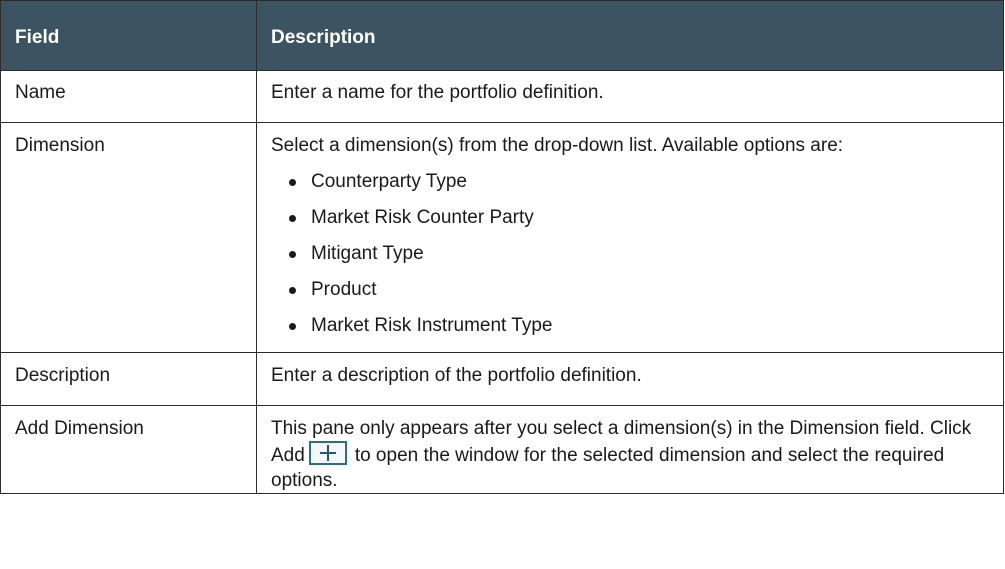 This screenshot has height=569, width=1005. What do you see at coordinates (128, 449) in the screenshot?
I see `field-cell-add-dimension: Add Dimension` at bounding box center [128, 449].